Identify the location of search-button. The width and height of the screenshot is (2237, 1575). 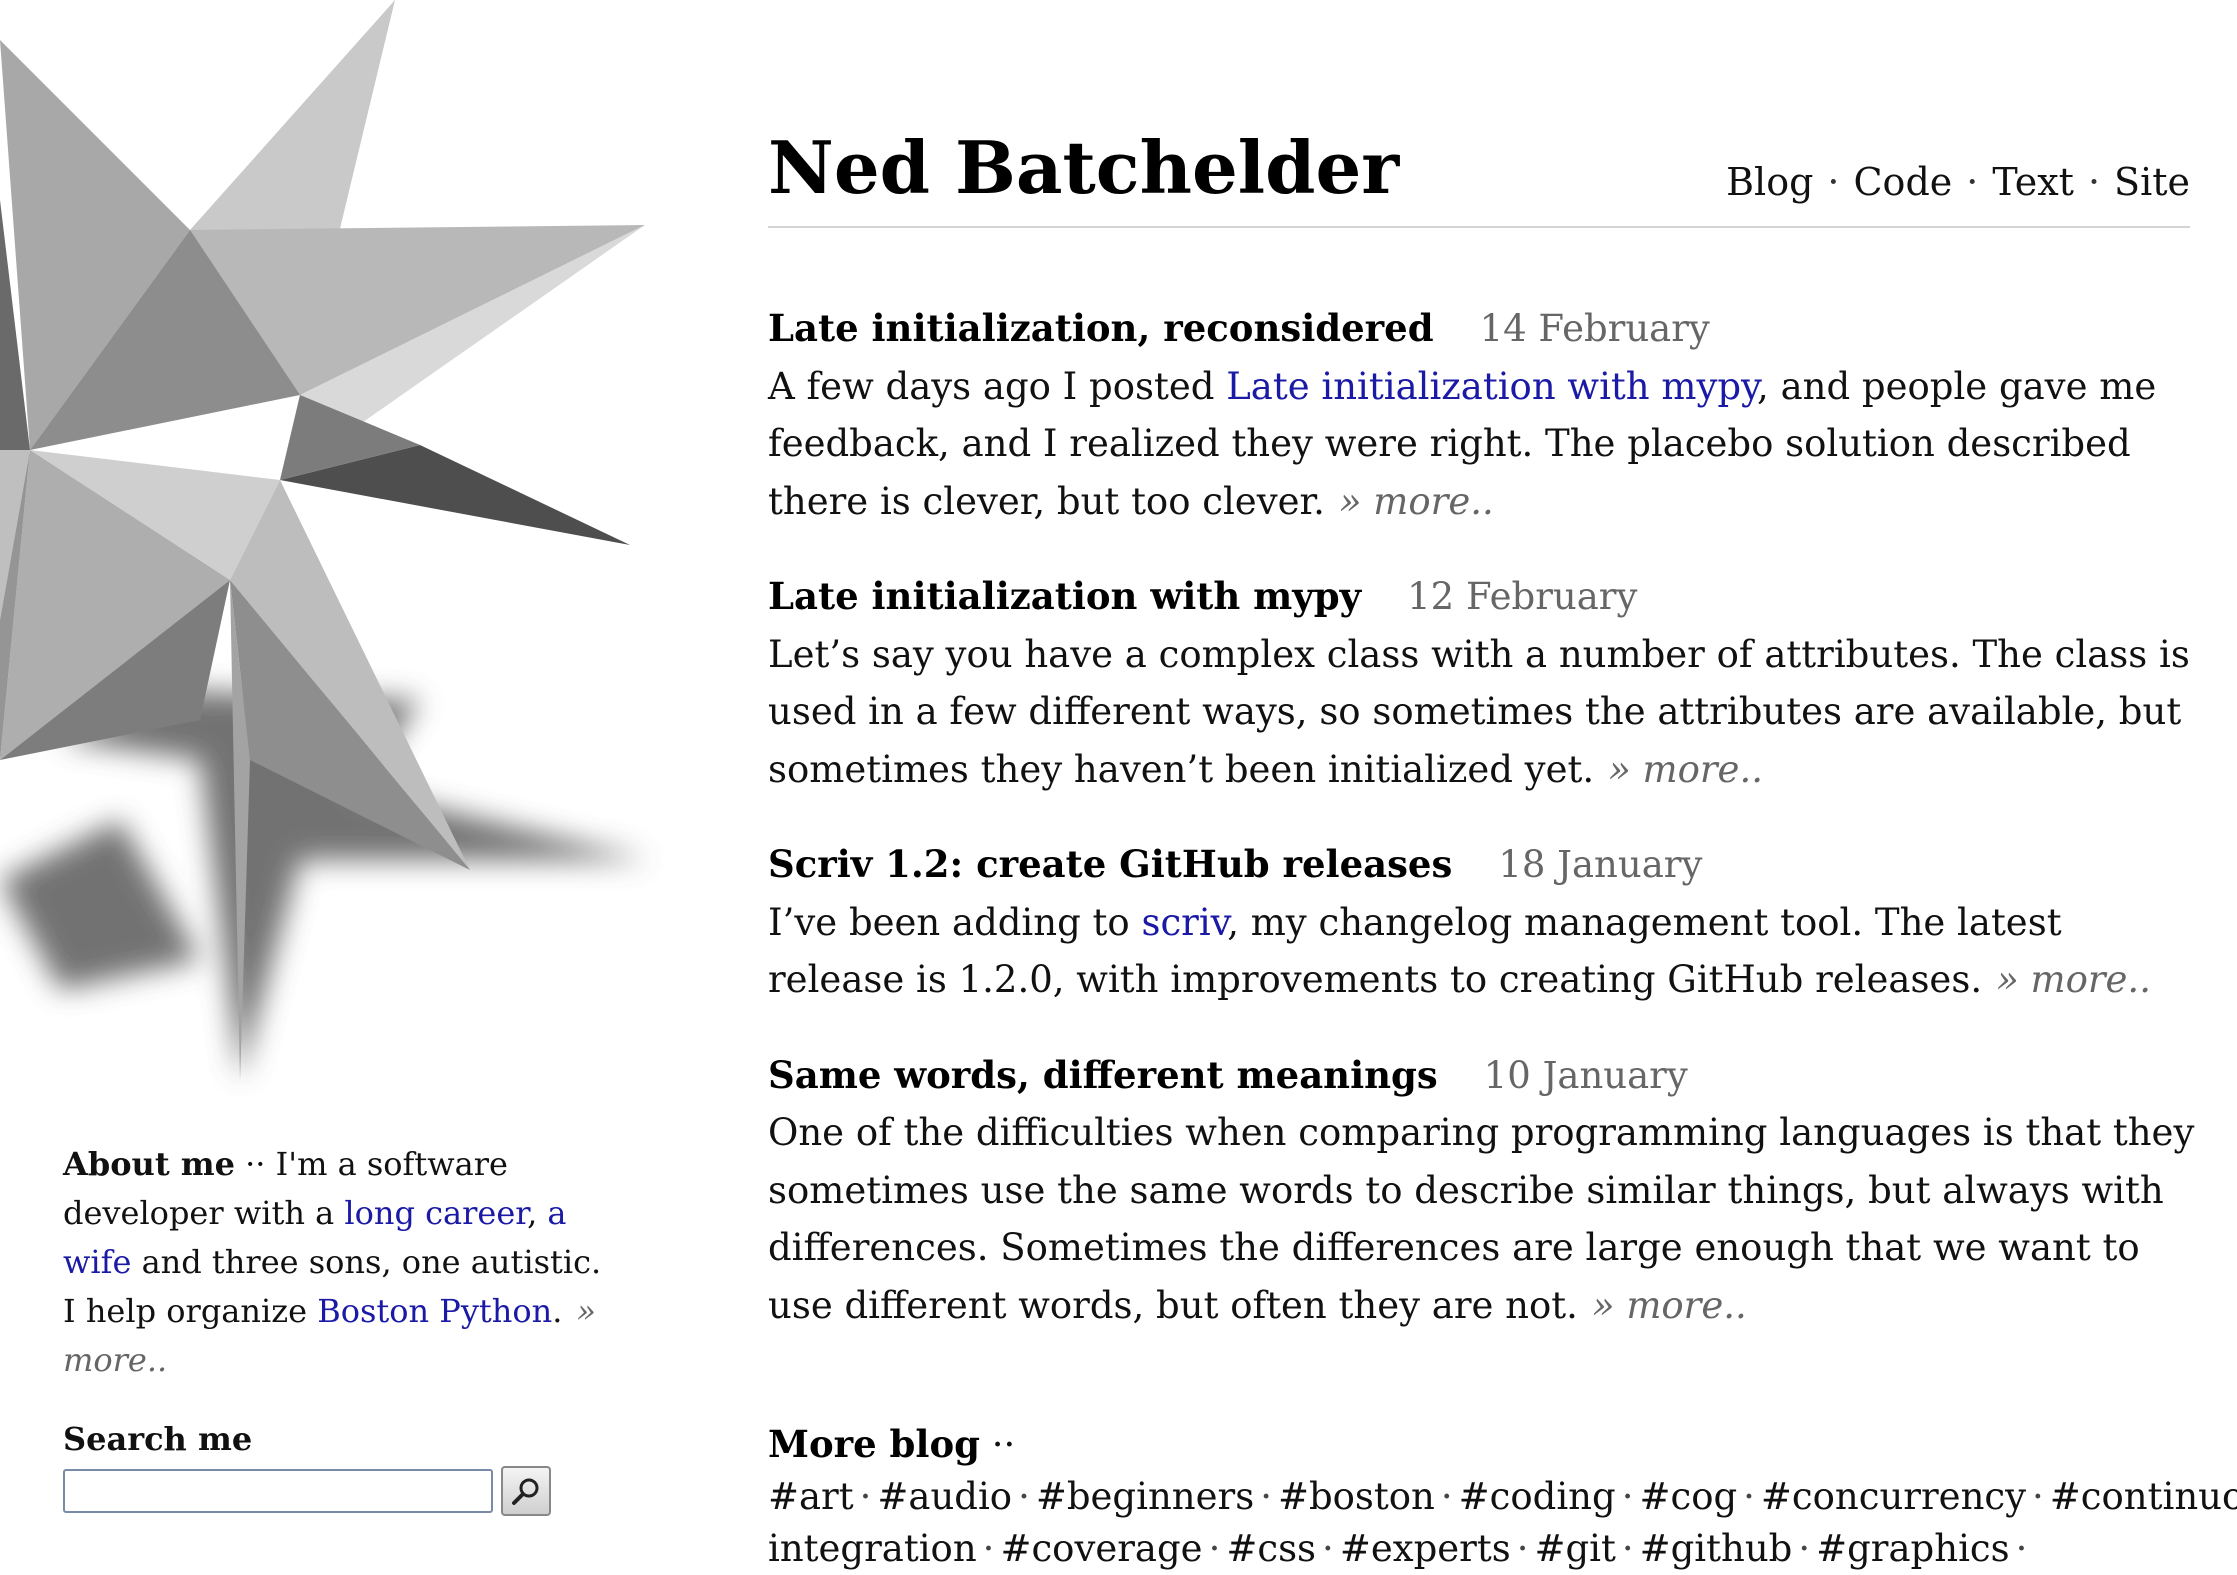
(526, 1491).